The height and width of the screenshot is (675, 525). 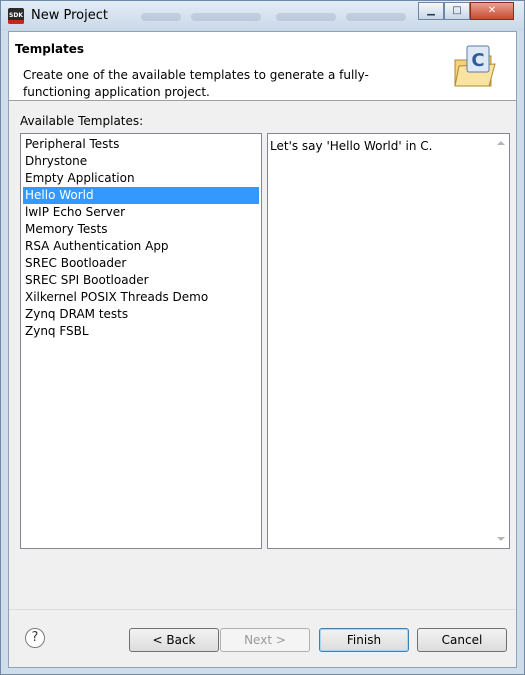 I want to click on list-item: Peripheral Tests, so click(x=141, y=144).